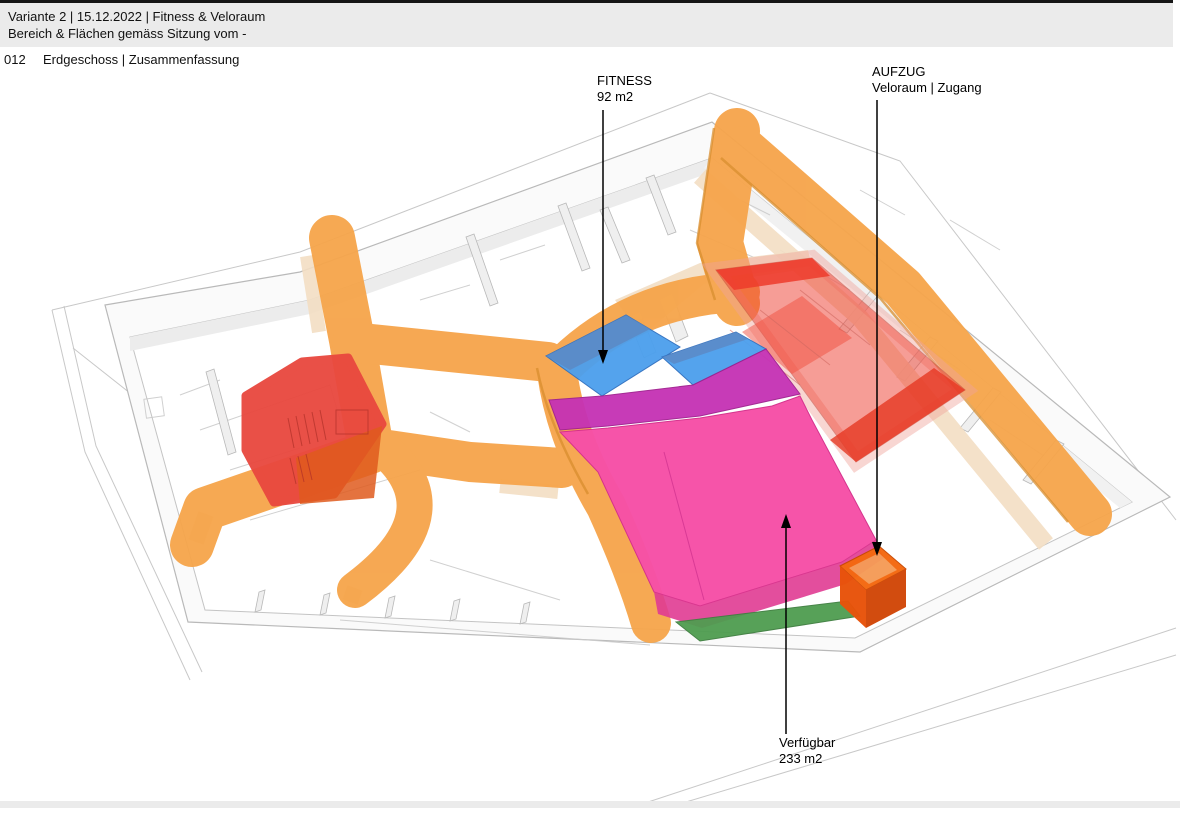 The width and height of the screenshot is (1180, 813). I want to click on bottom-gray-bar, so click(590, 804).